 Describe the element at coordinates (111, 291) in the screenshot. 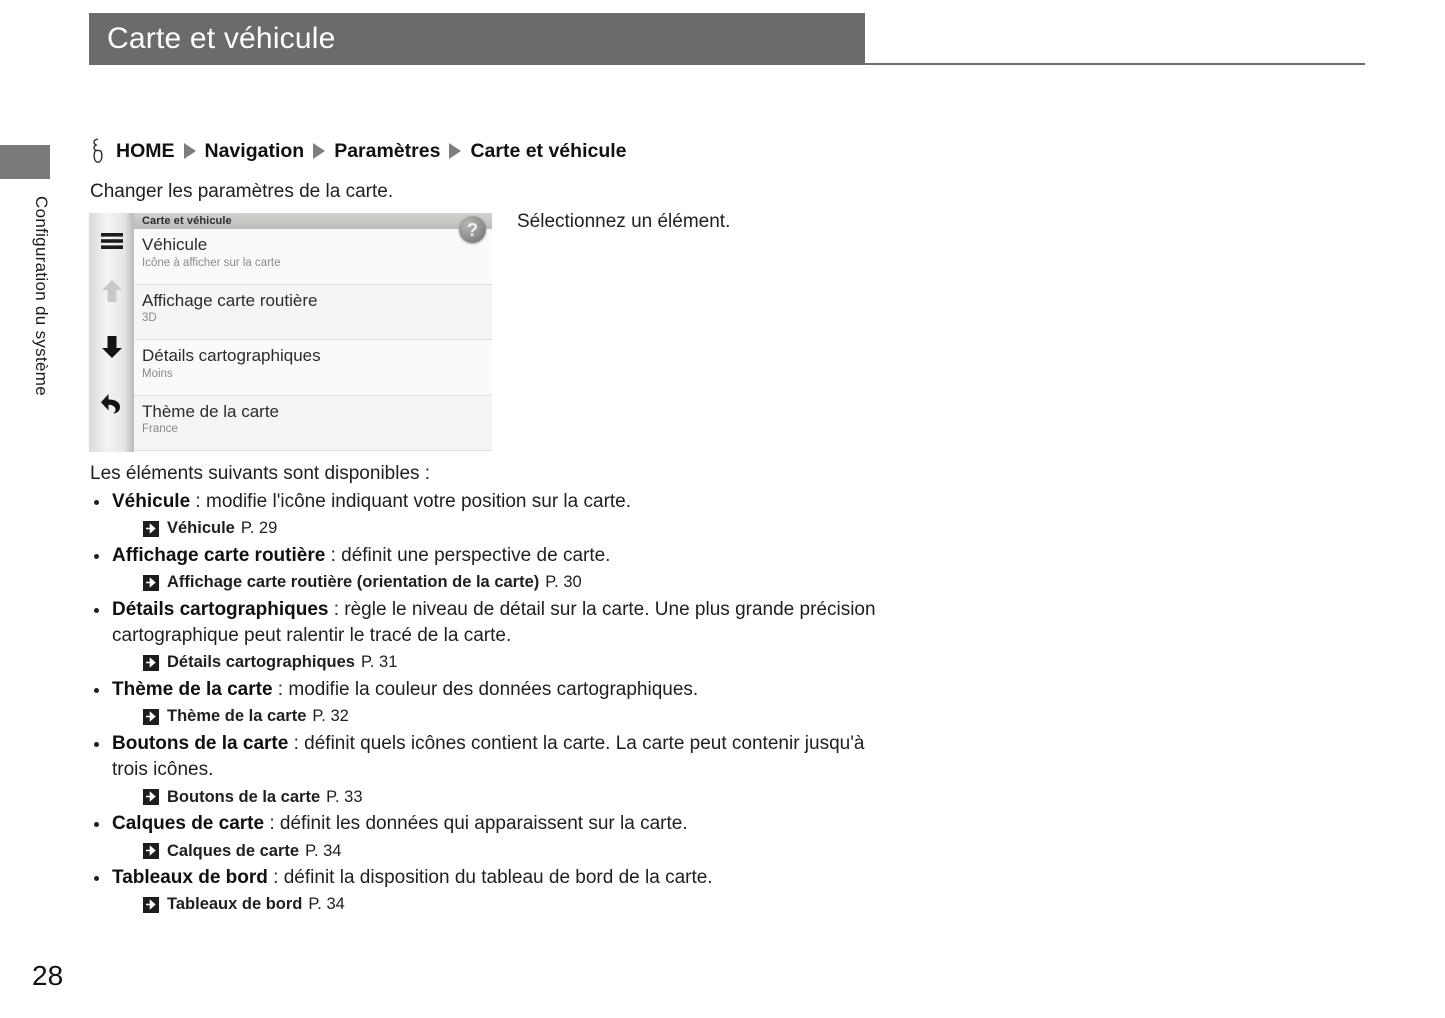

I see `scroll-up-arrow-icon` at that location.